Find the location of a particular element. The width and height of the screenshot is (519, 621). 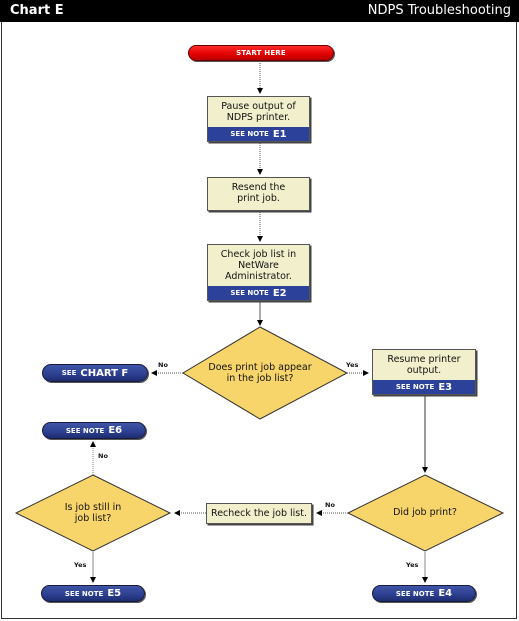

decision-still-yes-label: Yes is located at coordinates (80, 565).